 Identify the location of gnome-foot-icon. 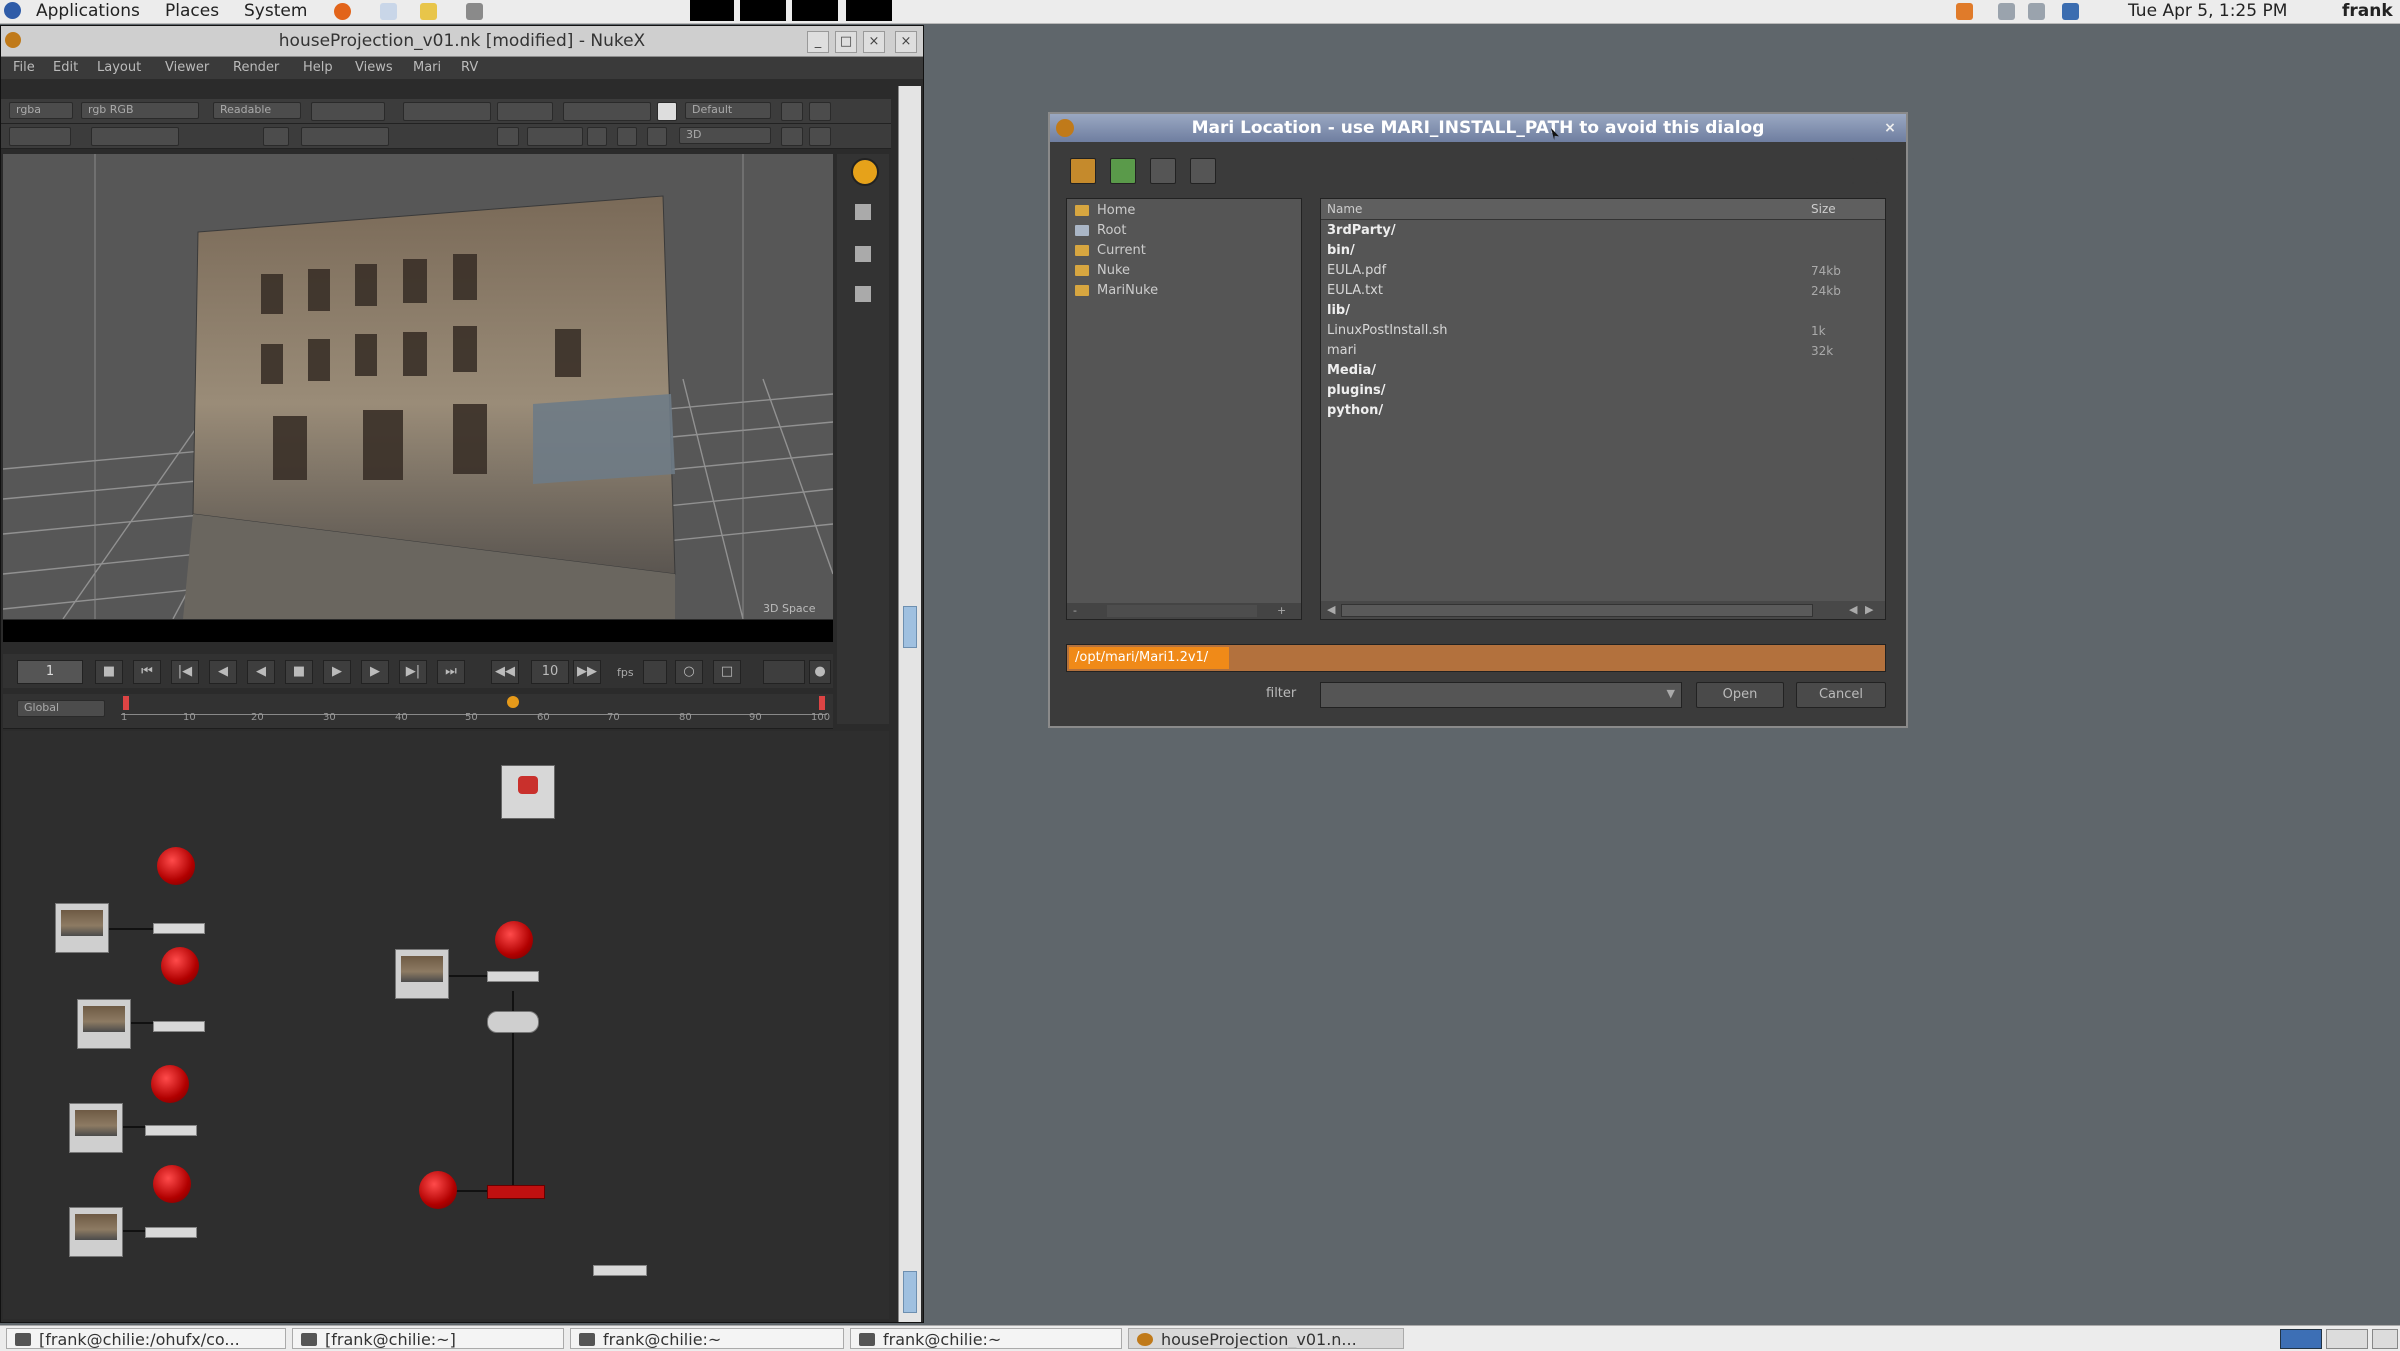
(12, 10).